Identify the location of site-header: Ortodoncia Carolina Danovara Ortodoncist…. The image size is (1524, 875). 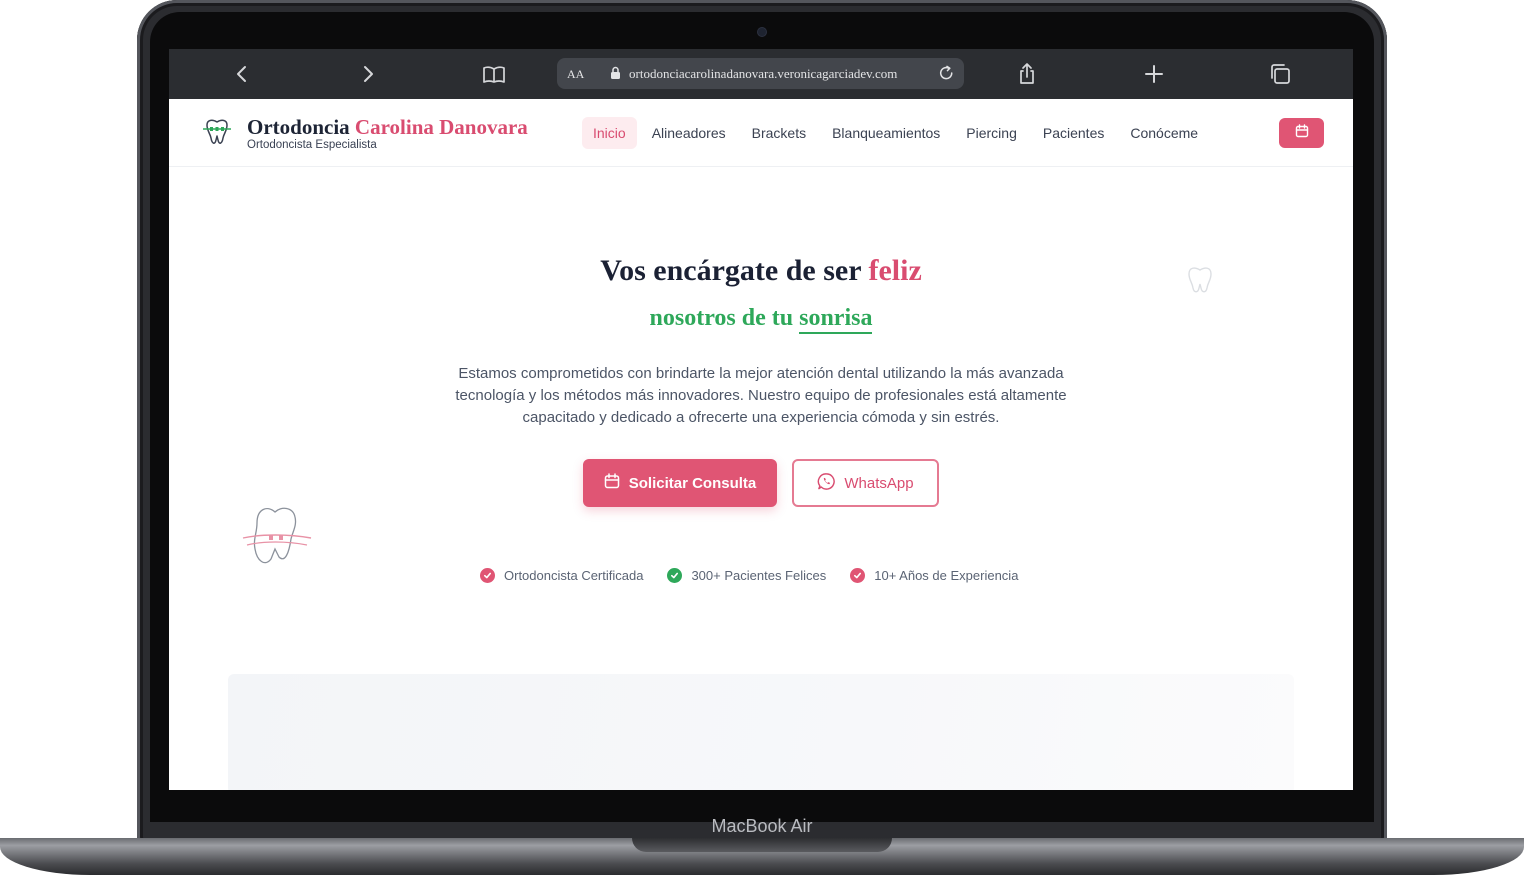
(761, 133).